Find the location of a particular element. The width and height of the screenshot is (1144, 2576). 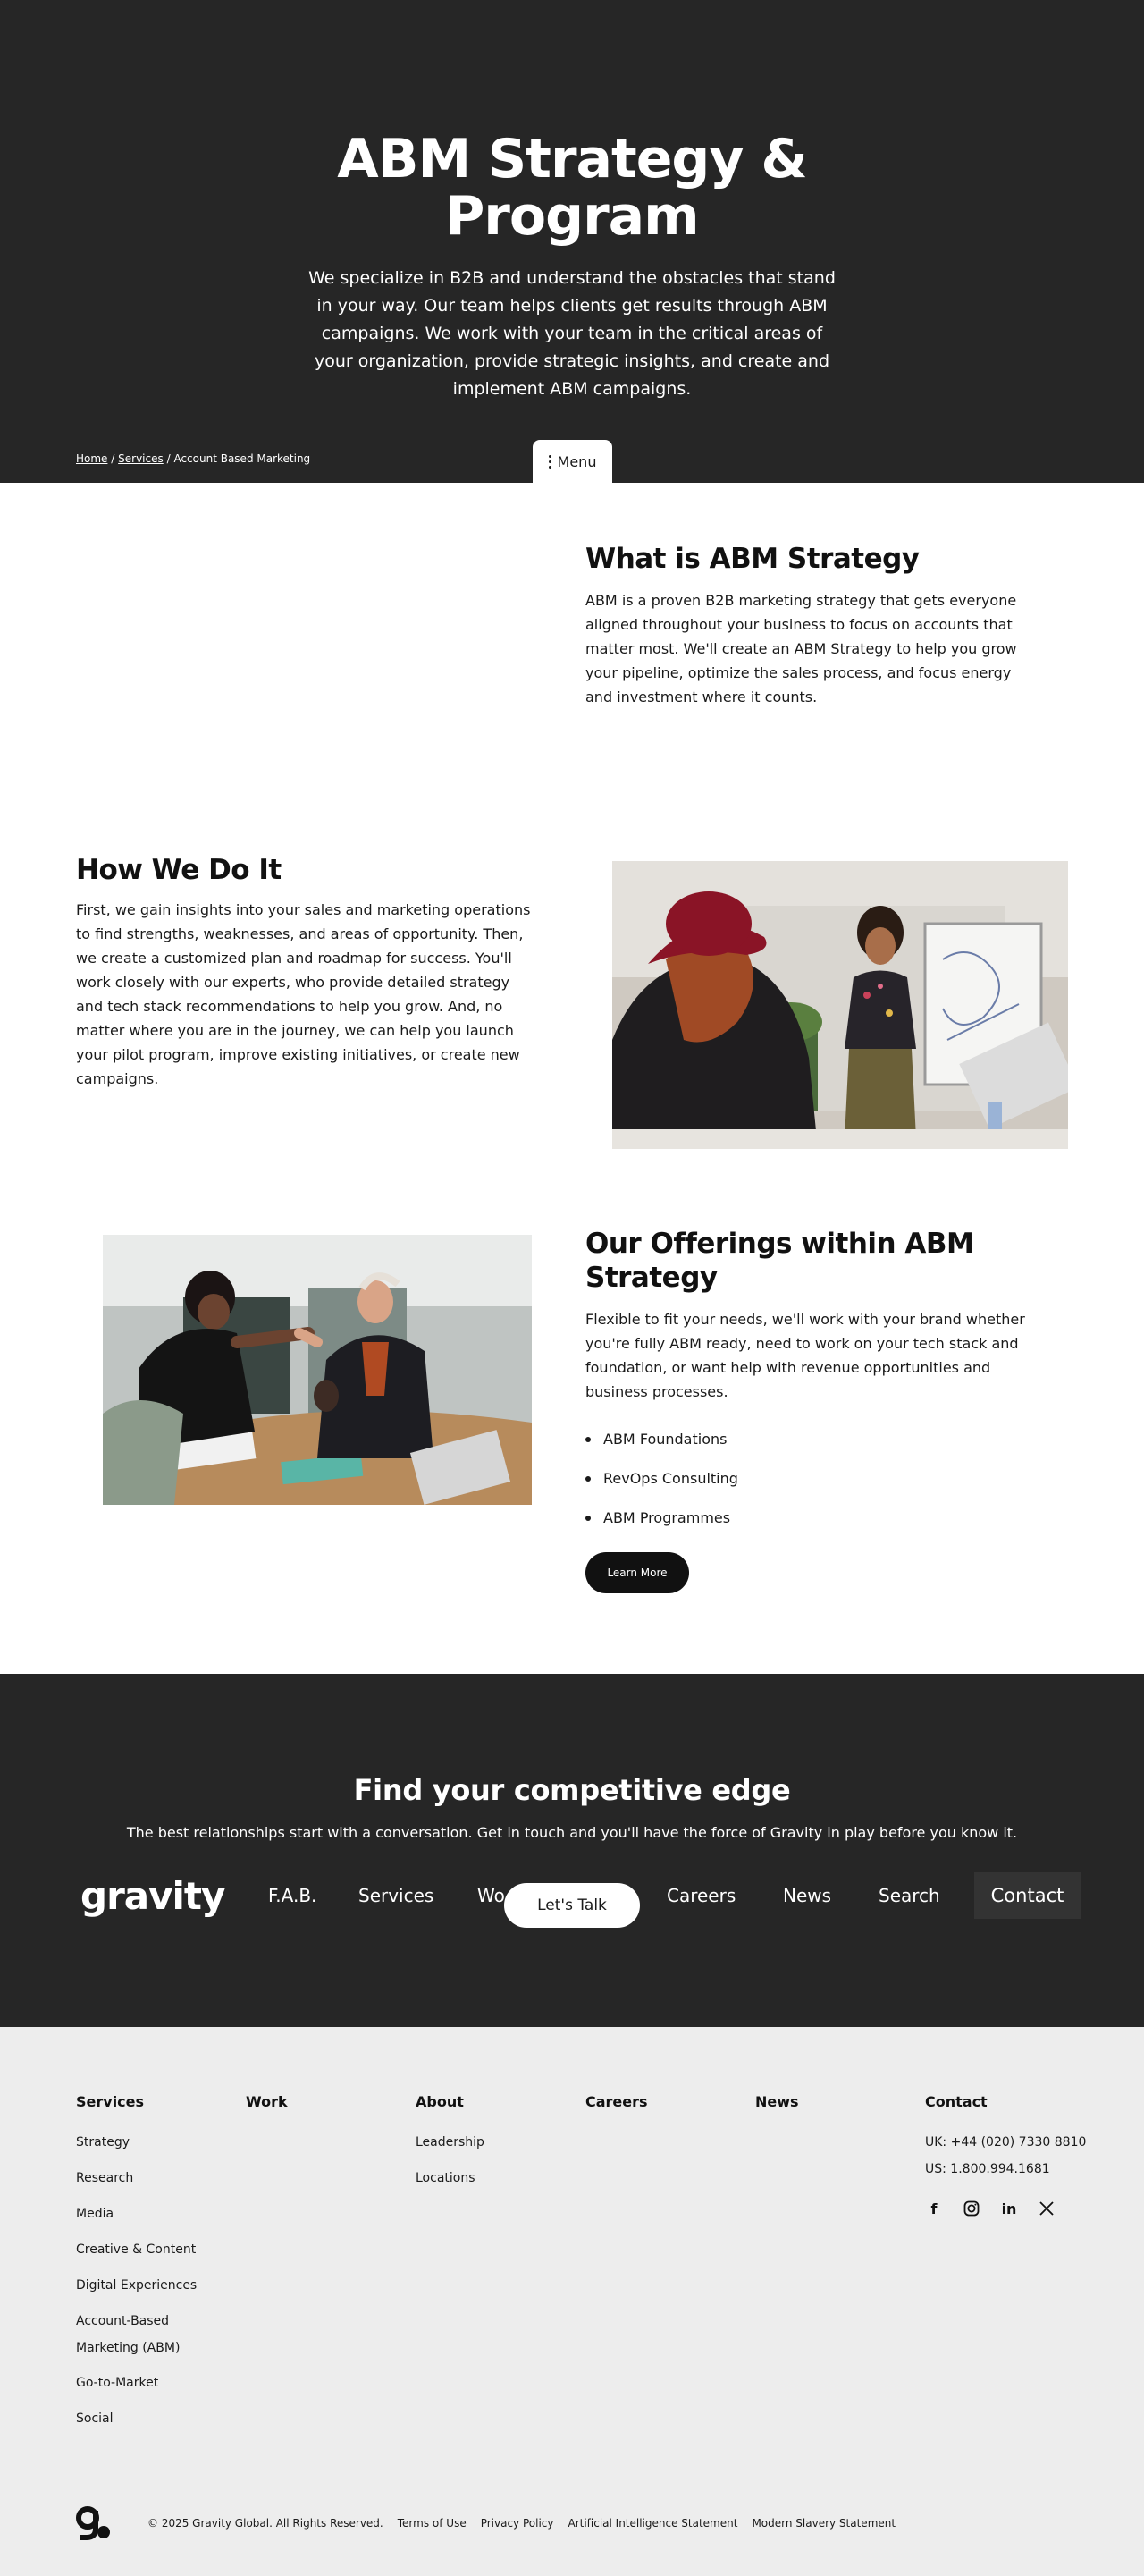

footer-heading-careers: Careers is located at coordinates (616, 2101).